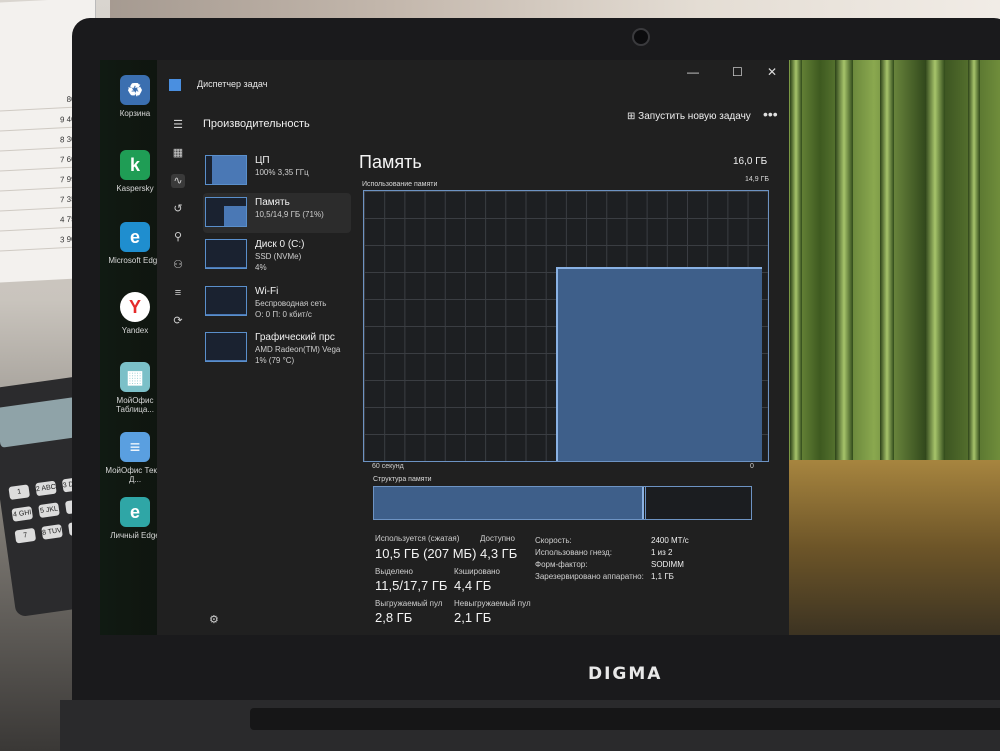 This screenshot has height=751, width=1000. What do you see at coordinates (694, 116) in the screenshot?
I see `run-task-label: Запустить новую задачу` at bounding box center [694, 116].